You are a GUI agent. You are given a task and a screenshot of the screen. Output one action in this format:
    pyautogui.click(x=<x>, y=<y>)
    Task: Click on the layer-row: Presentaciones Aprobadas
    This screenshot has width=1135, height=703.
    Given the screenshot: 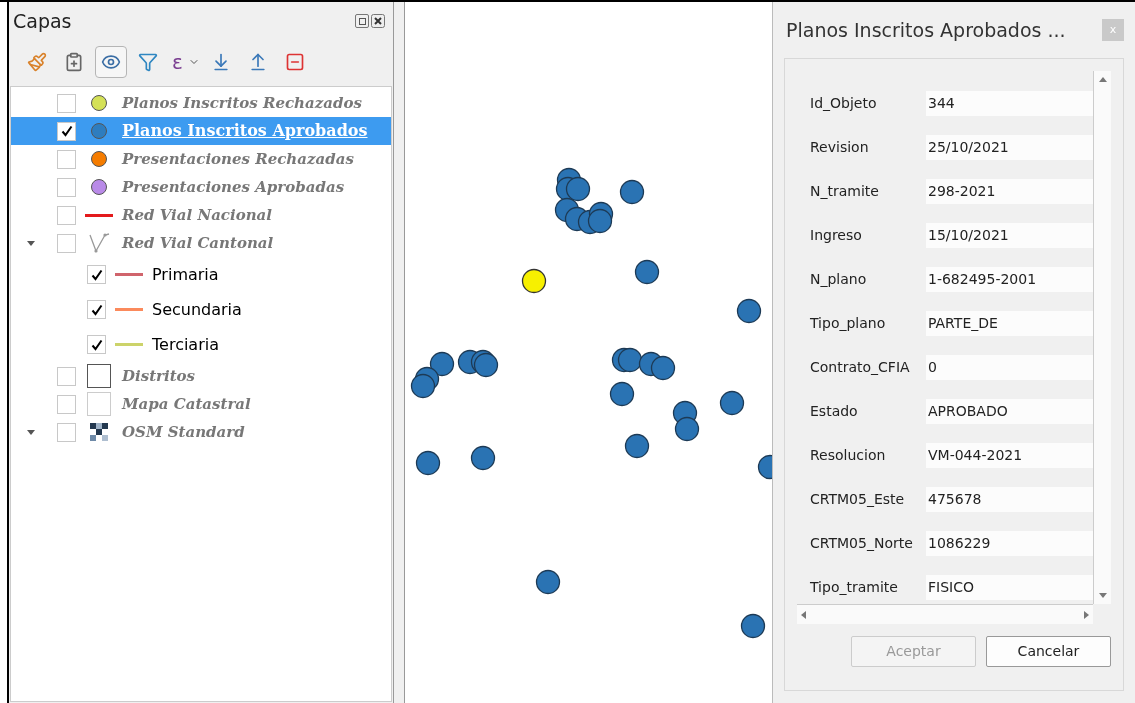 What is the action you would take?
    pyautogui.click(x=201, y=187)
    